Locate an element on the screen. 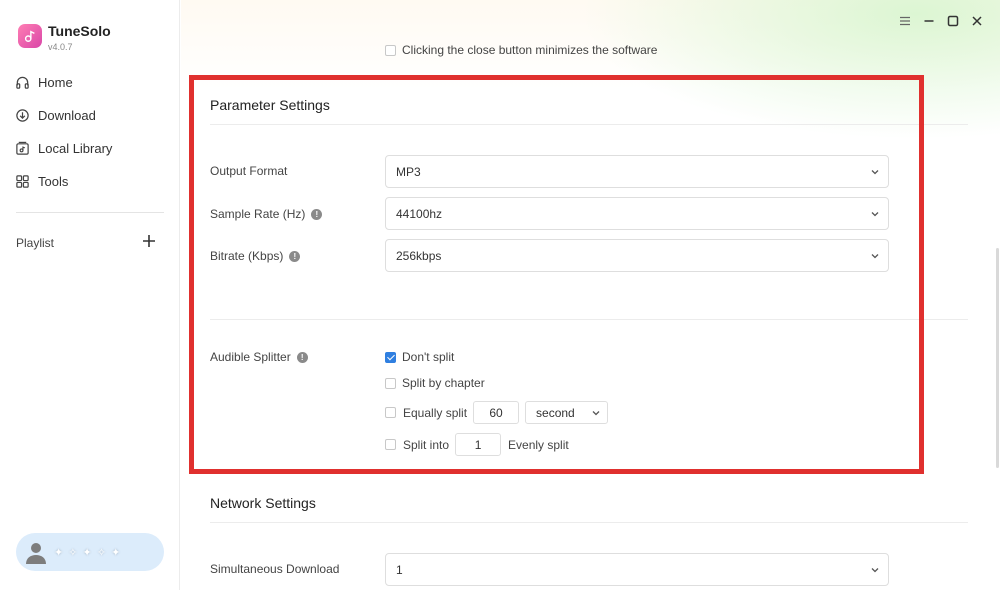  evenly-split-label: Evenly split is located at coordinates (538, 444).